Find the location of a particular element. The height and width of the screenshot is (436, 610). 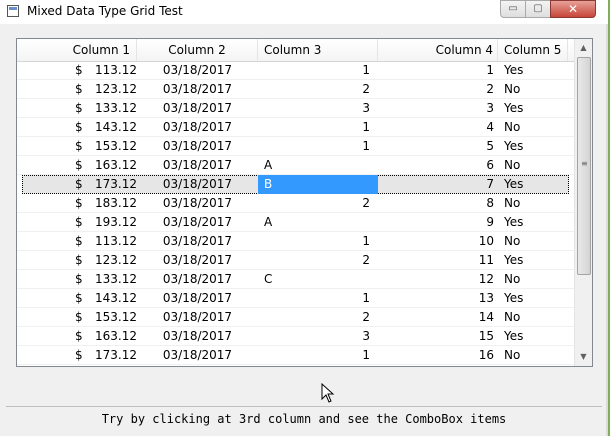

table-row: $163.12 03/18/2017 A 6 No is located at coordinates (295, 165).